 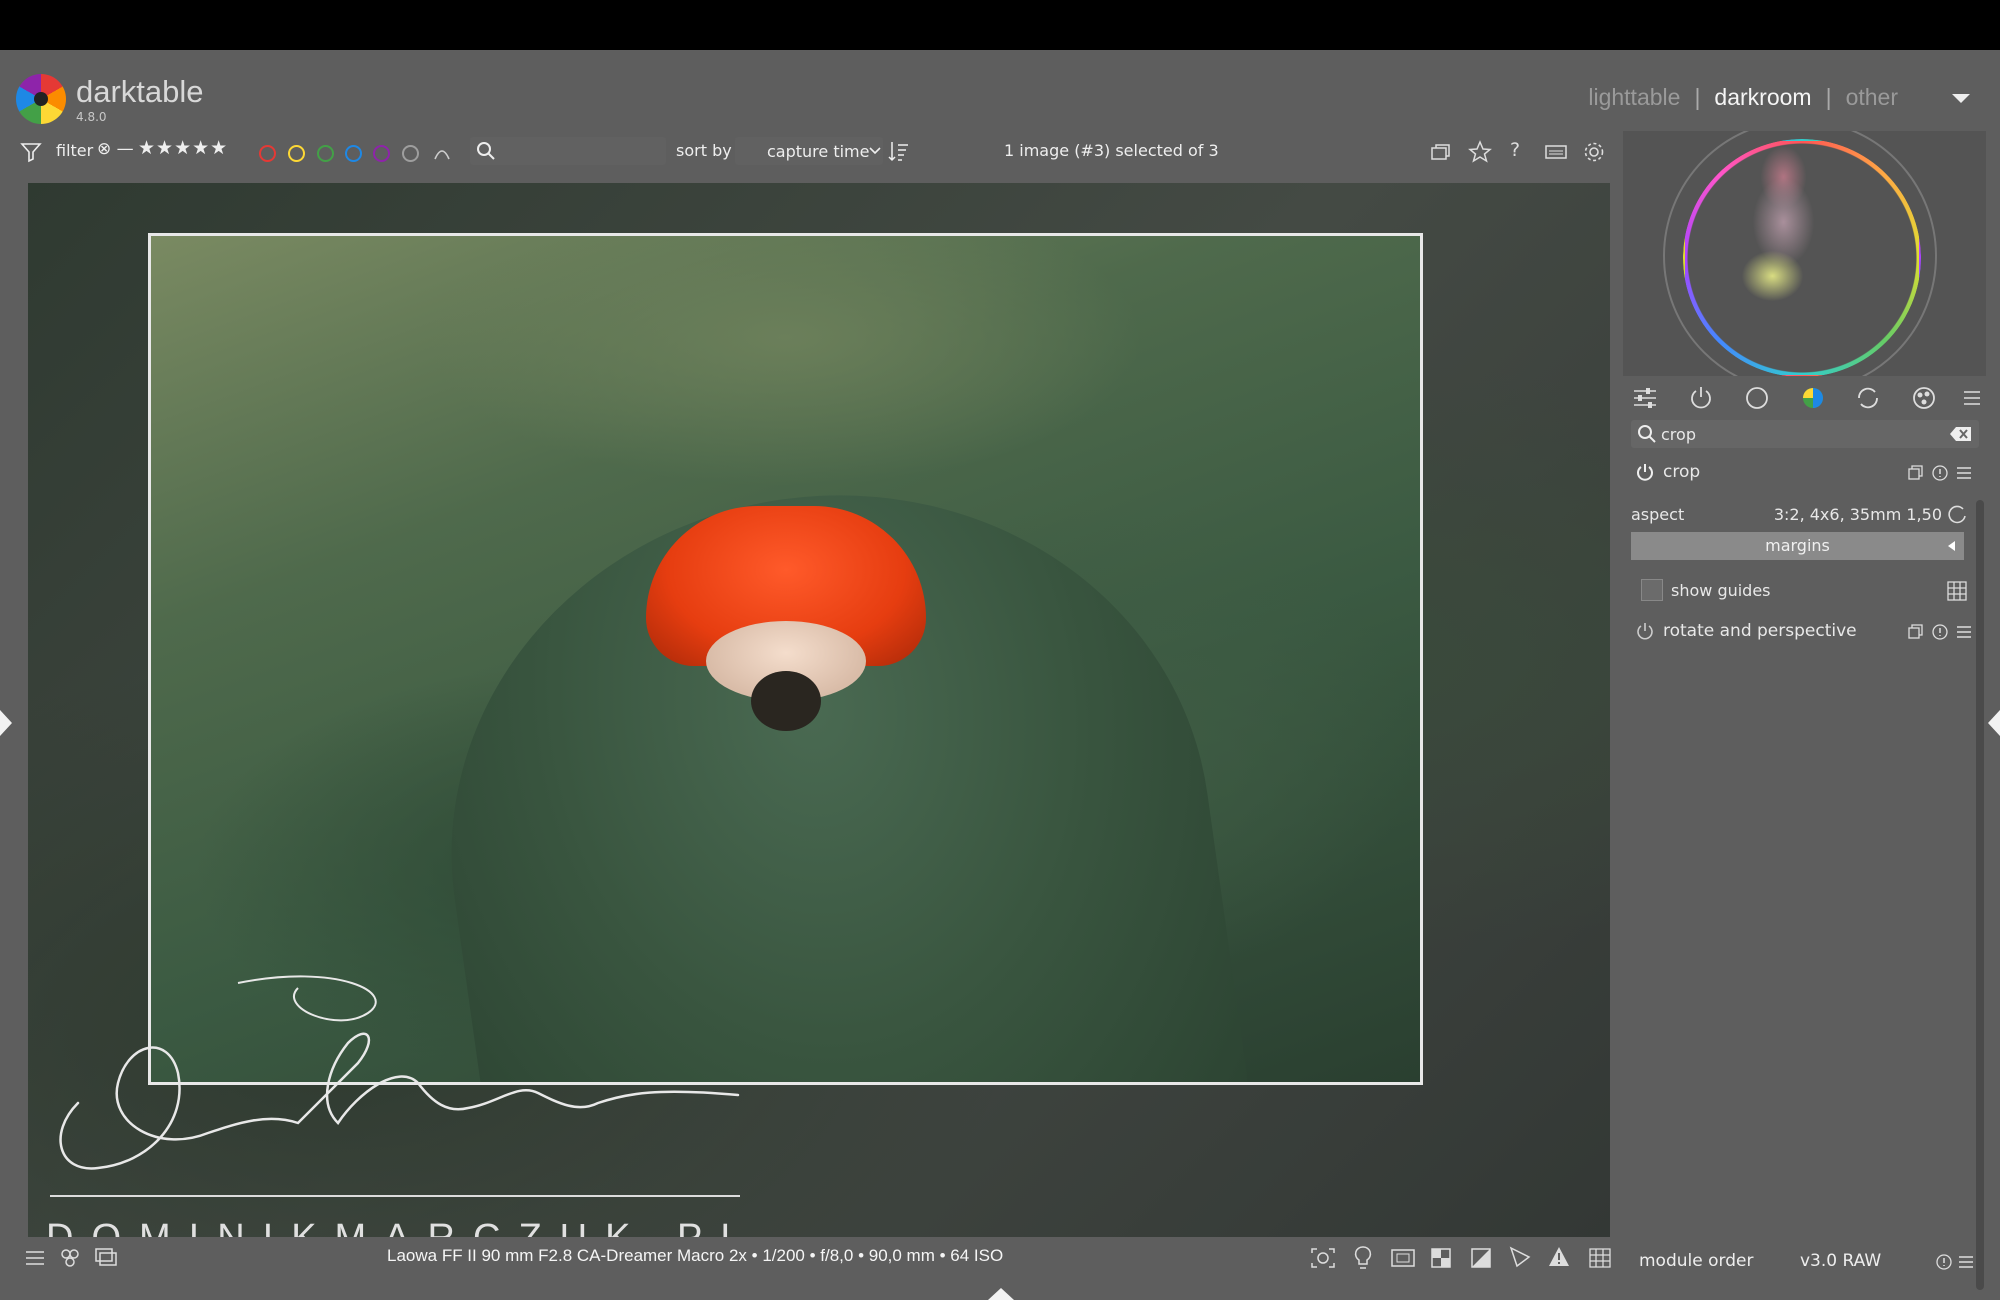 I want to click on margins-label: margins, so click(x=1797, y=545).